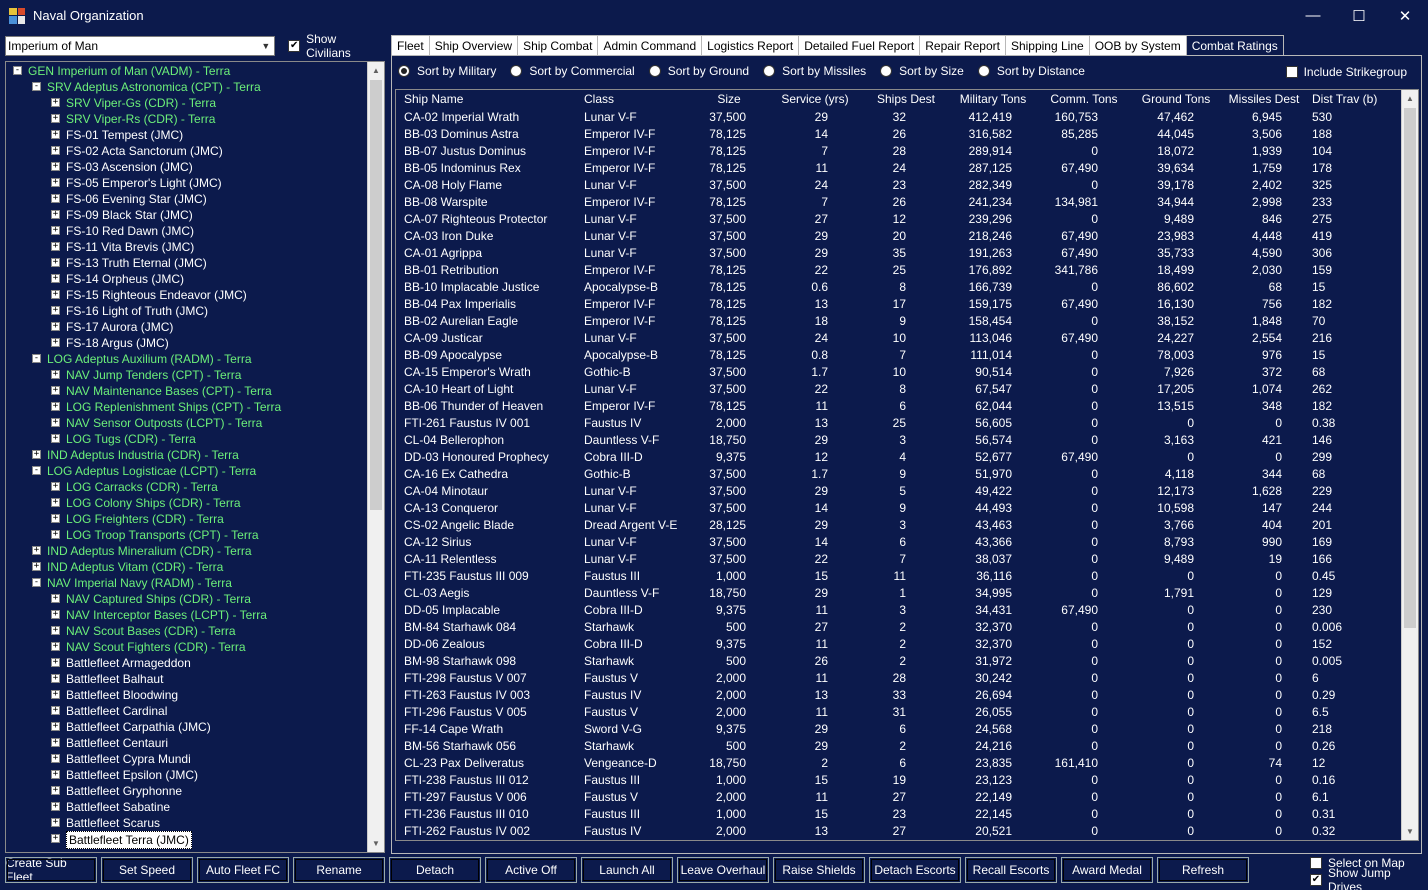 The width and height of the screenshot is (1428, 890). I want to click on column-header: Missiles Dest, so click(1264, 99).